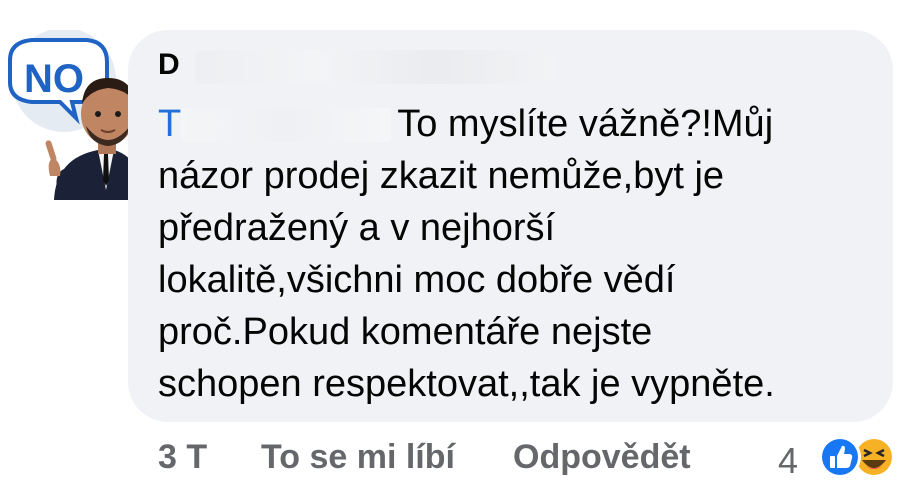 Image resolution: width=920 pixels, height=500 pixels. Describe the element at coordinates (182, 457) in the screenshot. I see `comment-timestamp: 3 T` at that location.